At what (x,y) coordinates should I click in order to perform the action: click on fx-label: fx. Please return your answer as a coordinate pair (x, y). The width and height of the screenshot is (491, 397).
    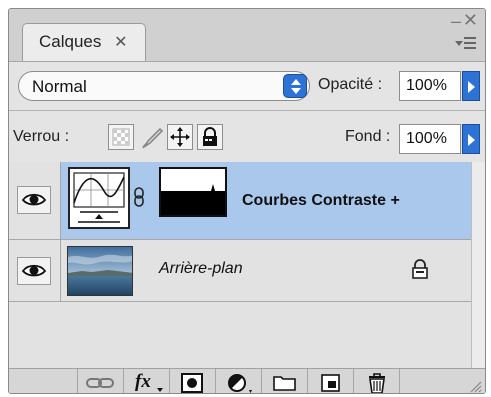
    Looking at the image, I should click on (143, 381).